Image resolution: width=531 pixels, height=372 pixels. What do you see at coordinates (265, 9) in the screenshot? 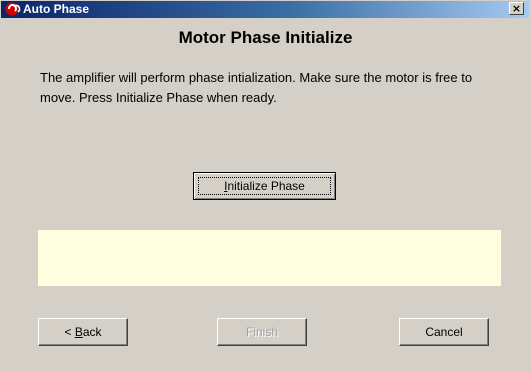
I see `title-bar: Auto Phase ×` at bounding box center [265, 9].